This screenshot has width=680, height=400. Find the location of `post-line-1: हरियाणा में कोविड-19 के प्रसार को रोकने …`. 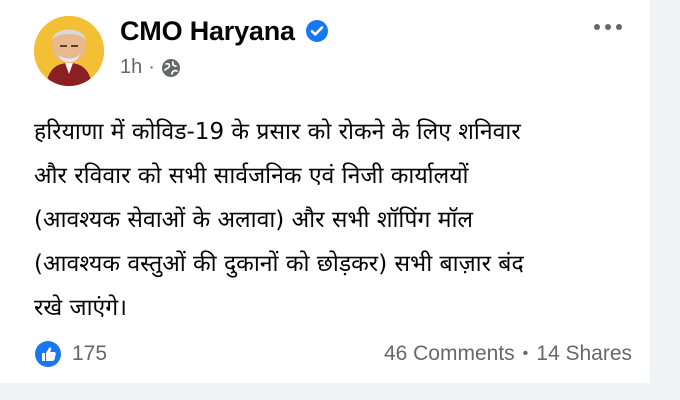

post-line-1: हरियाणा में कोविड-19 के प्रसार को रोकने … is located at coordinates (277, 132).